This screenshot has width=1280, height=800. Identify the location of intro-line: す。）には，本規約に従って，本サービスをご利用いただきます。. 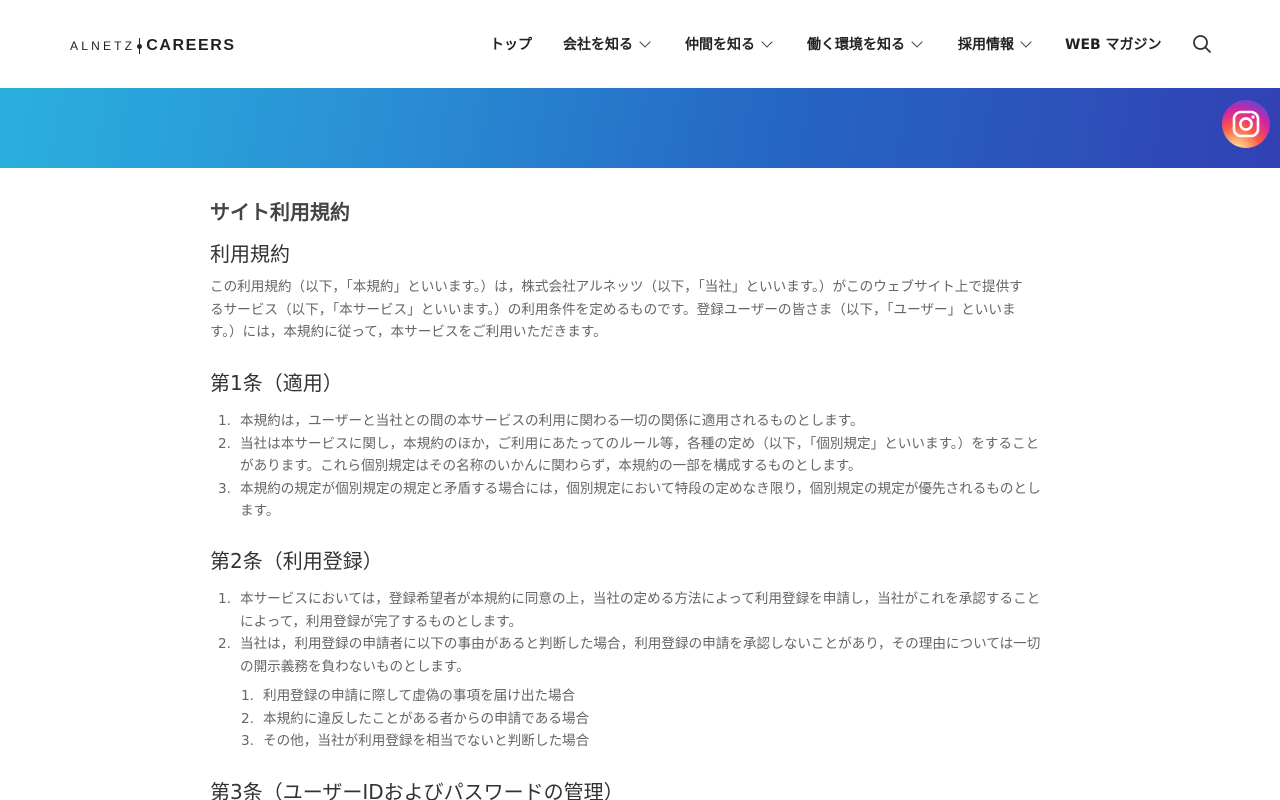
(408, 332).